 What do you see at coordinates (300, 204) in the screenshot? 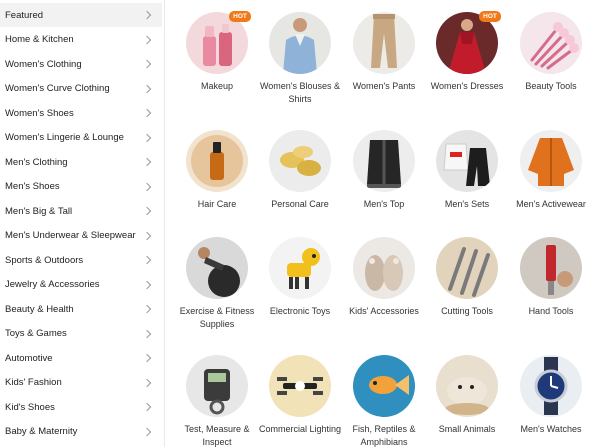
I see `category-label: Personal Care` at bounding box center [300, 204].